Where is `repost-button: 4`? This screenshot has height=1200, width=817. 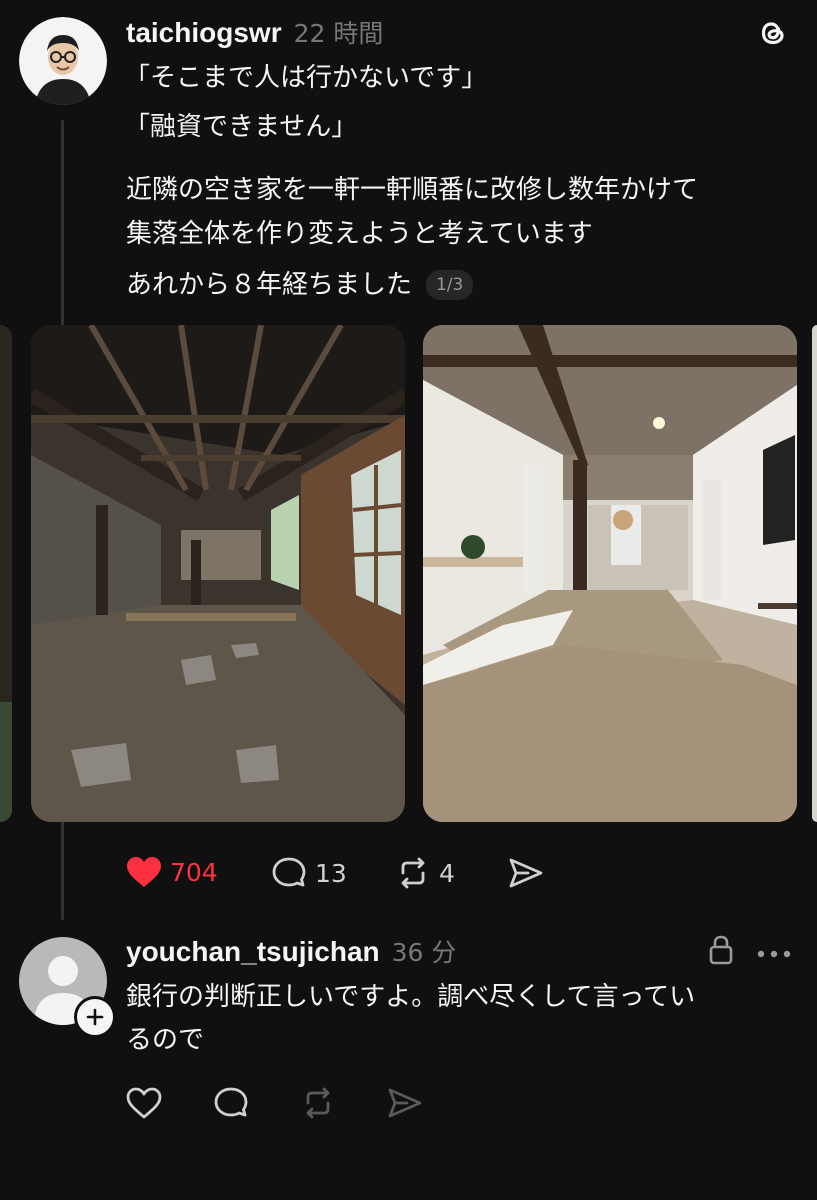
repost-button: 4 is located at coordinates (425, 873).